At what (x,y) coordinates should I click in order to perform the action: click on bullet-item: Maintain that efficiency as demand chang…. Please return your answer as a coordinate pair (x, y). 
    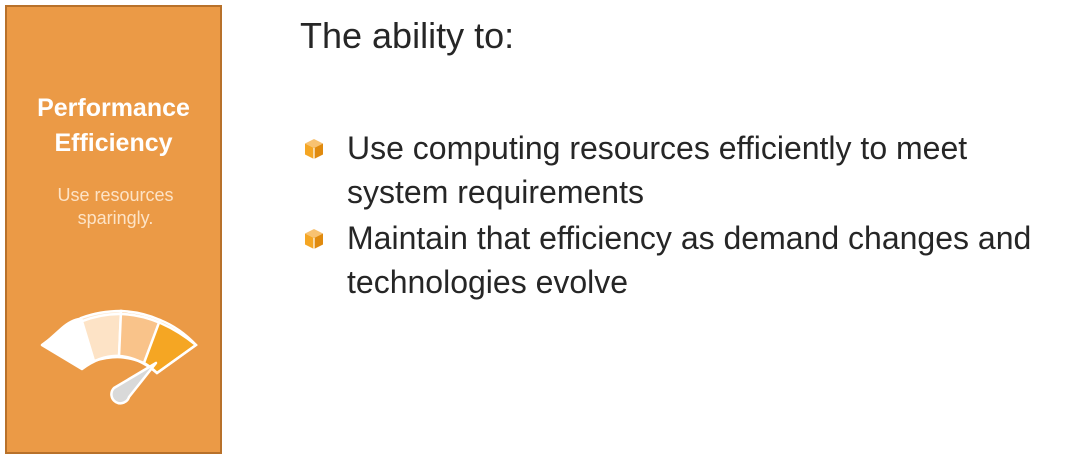
    Looking at the image, I should click on (686, 260).